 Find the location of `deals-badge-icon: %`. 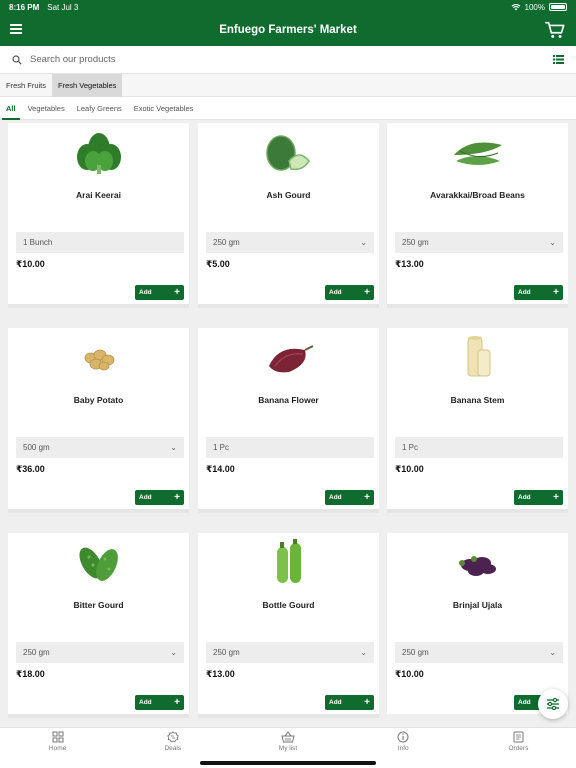

deals-badge-icon: % is located at coordinates (173, 737).